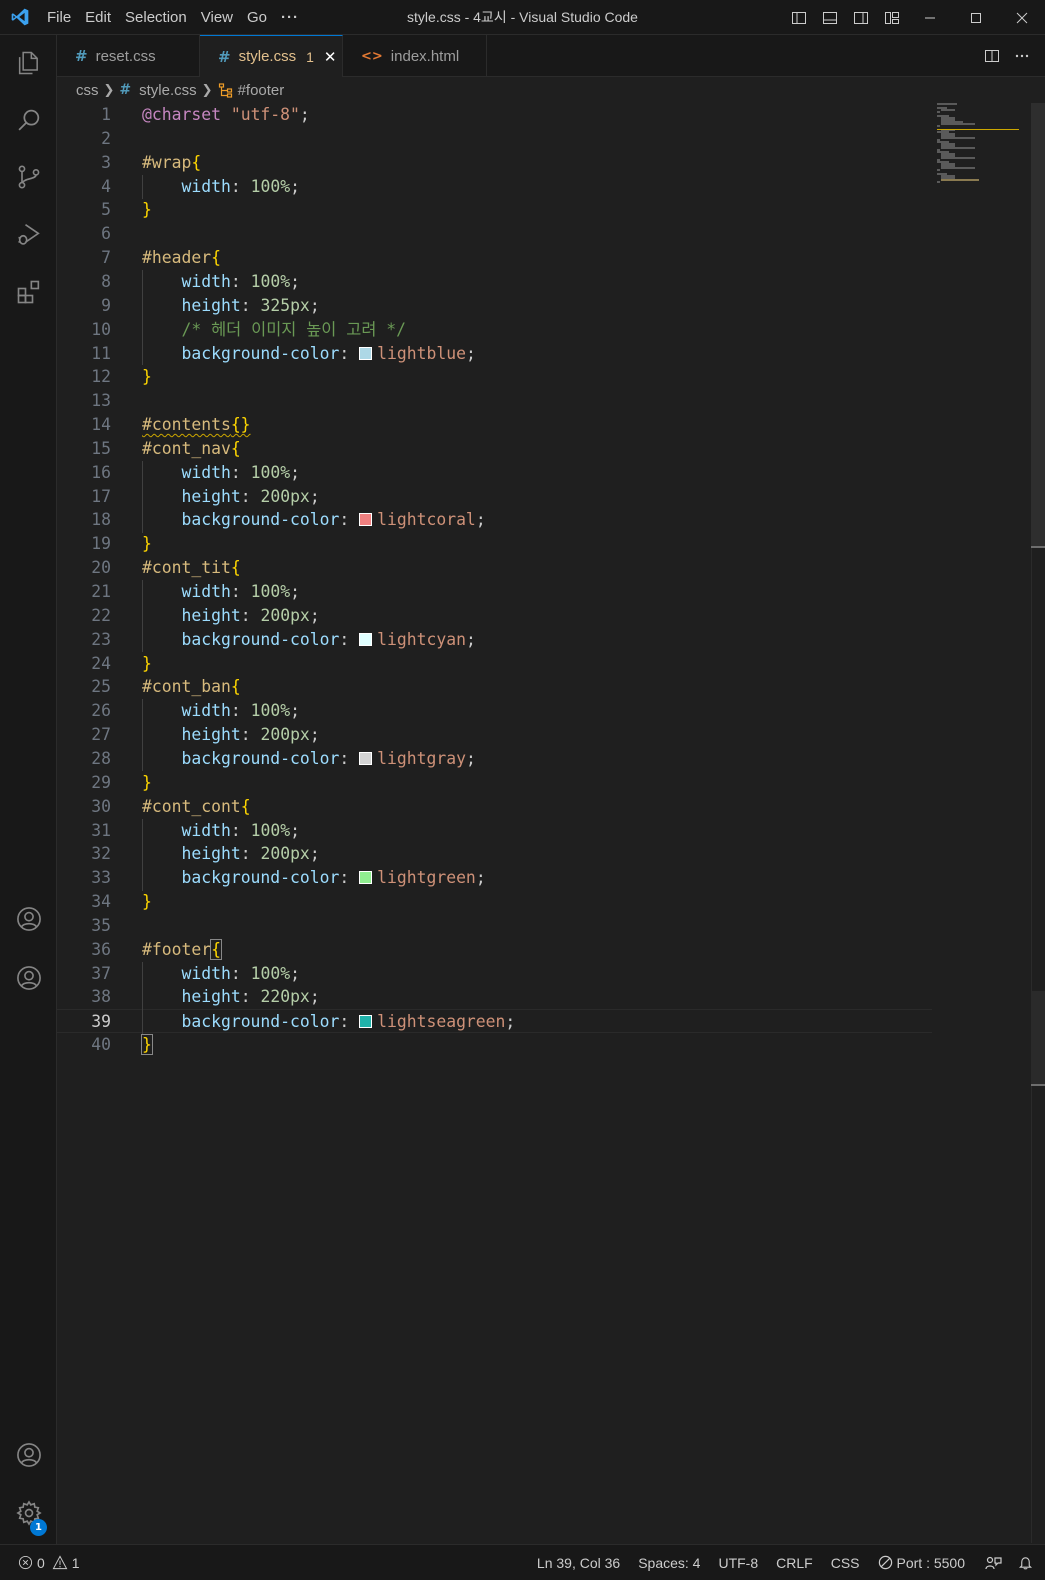 Image resolution: width=1045 pixels, height=1580 pixels. I want to click on code-line: 16 width: 100%;, so click(494, 473).